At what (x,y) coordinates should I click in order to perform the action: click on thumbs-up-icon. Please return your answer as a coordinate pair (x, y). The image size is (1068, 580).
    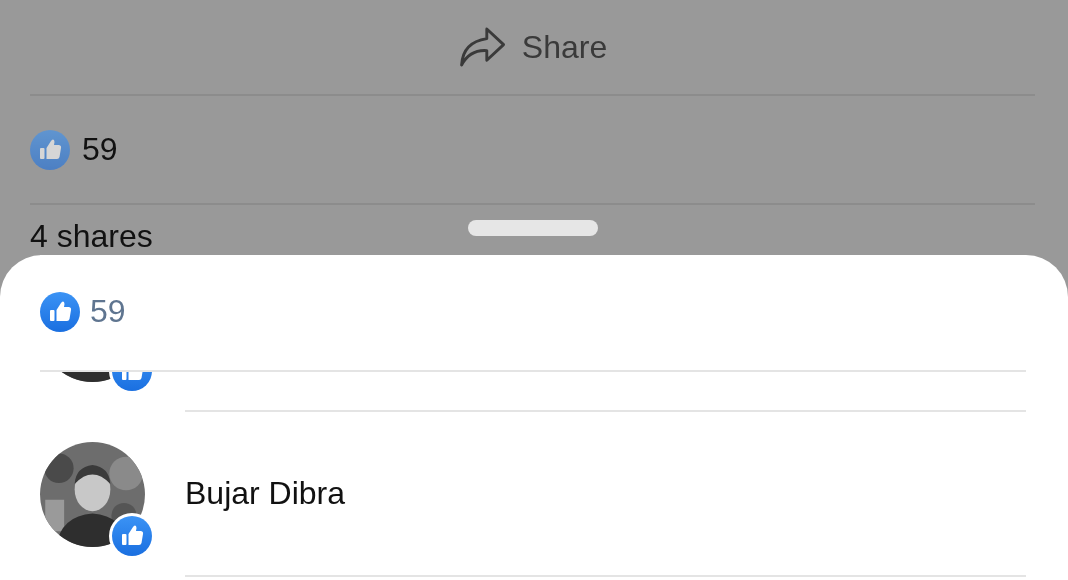
    Looking at the image, I should click on (50, 149).